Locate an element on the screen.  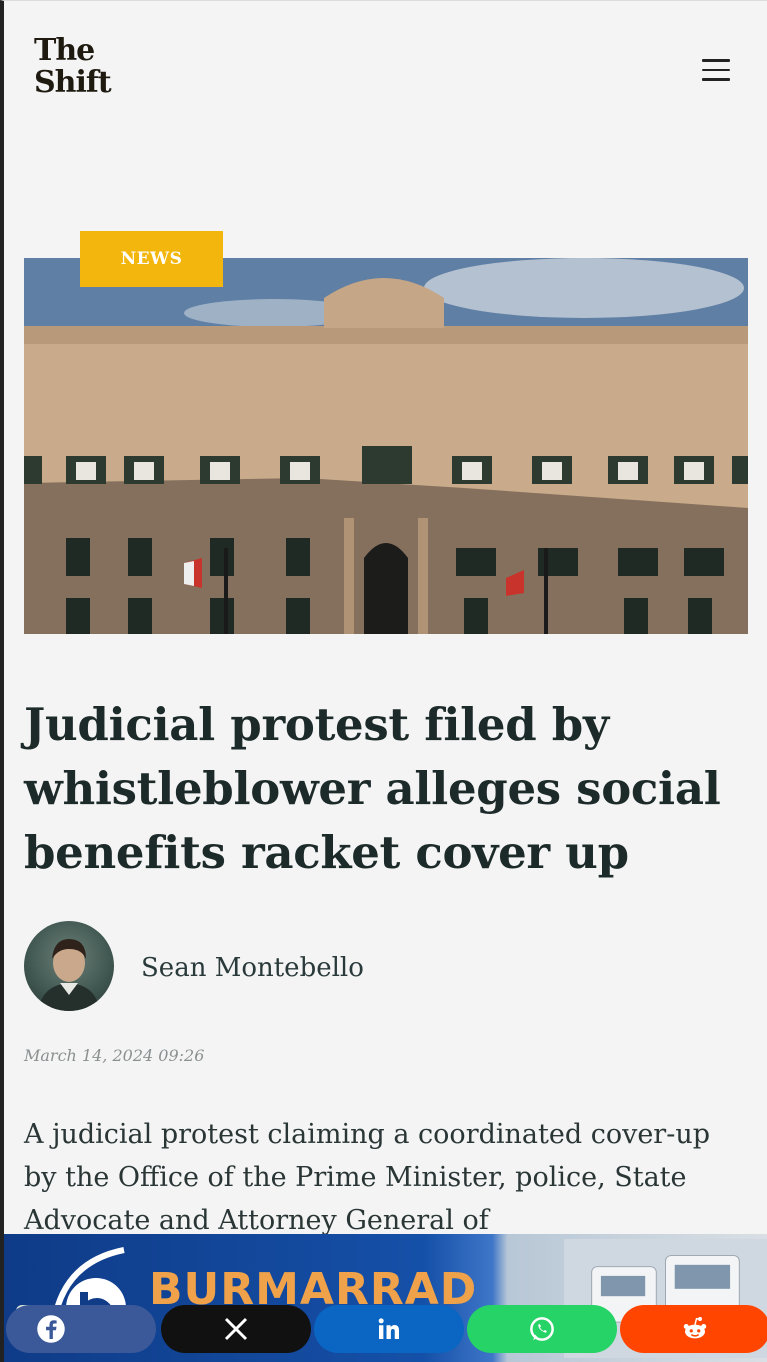
x-icon is located at coordinates (236, 1329).